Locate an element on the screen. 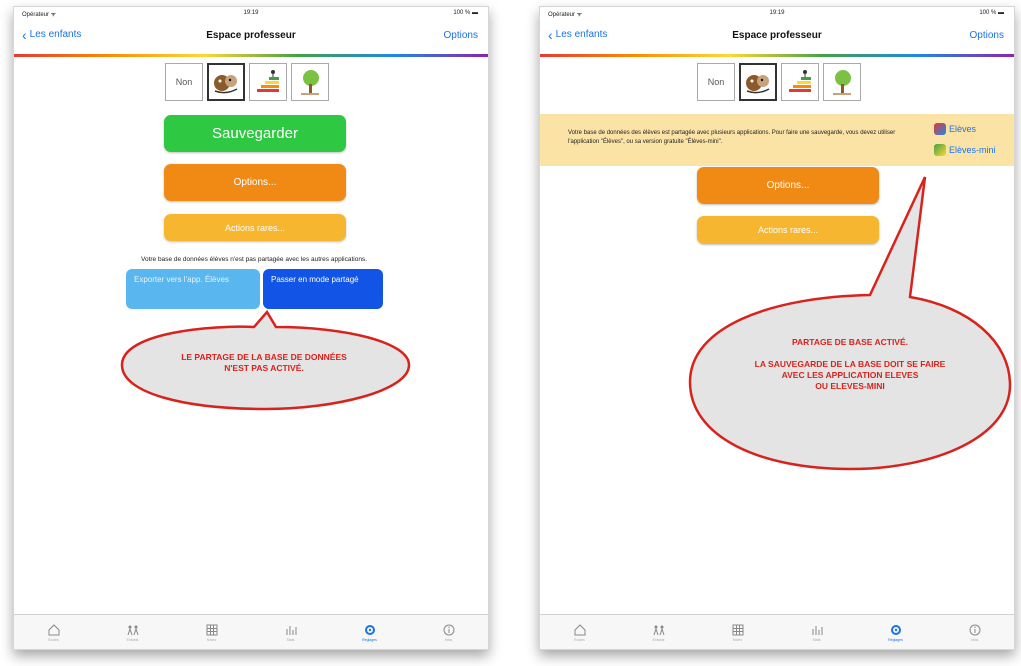 Image resolution: width=1021 pixels, height=666 pixels. enable-shared-mode-button: Passer en mode partagé is located at coordinates (323, 289).